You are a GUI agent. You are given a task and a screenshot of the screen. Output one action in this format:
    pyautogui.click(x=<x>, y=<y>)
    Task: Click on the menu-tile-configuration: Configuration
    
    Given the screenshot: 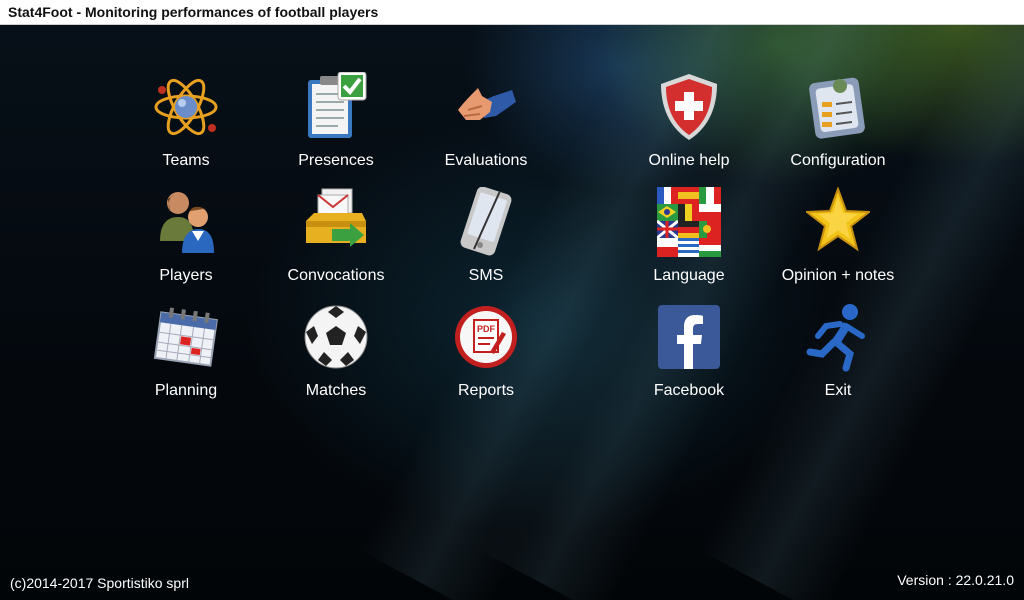 What is the action you would take?
    pyautogui.click(x=838, y=127)
    